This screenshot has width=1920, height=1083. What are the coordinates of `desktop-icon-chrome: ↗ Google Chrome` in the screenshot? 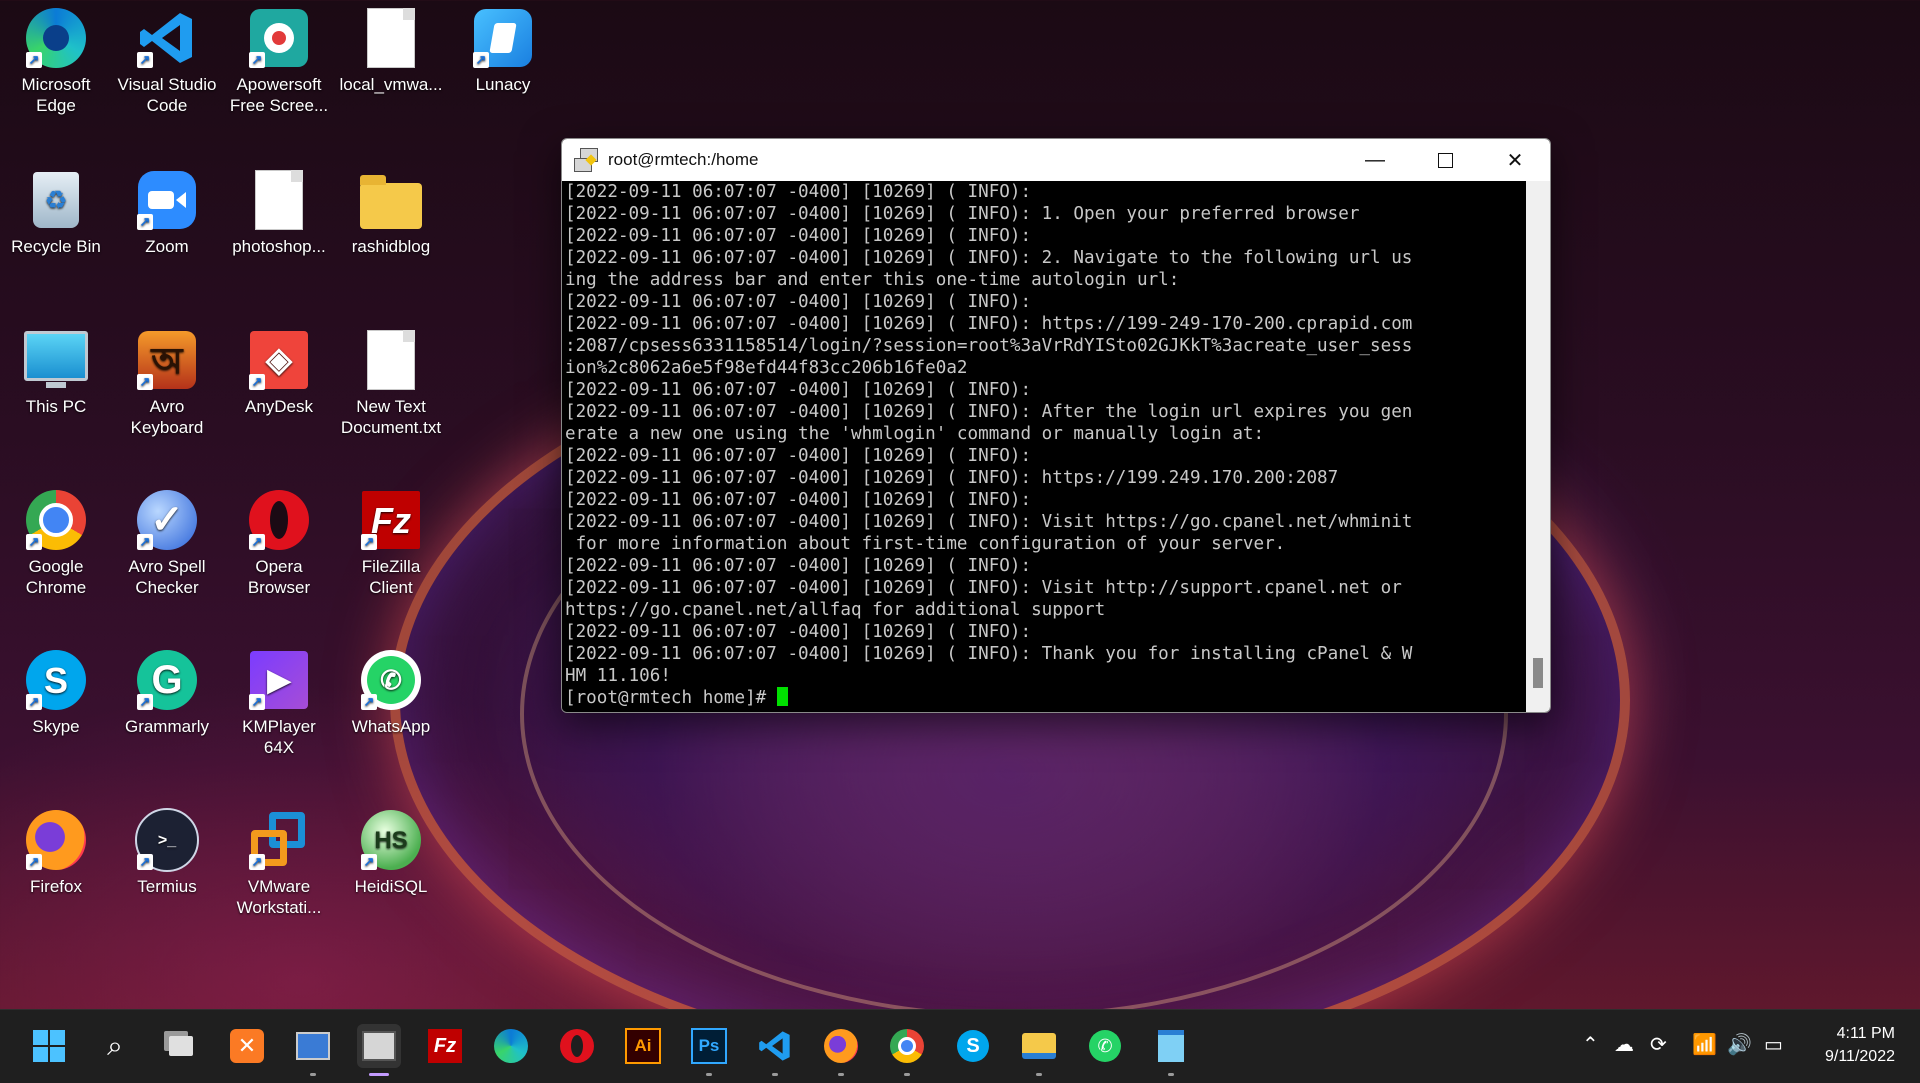 It's located at (56, 540).